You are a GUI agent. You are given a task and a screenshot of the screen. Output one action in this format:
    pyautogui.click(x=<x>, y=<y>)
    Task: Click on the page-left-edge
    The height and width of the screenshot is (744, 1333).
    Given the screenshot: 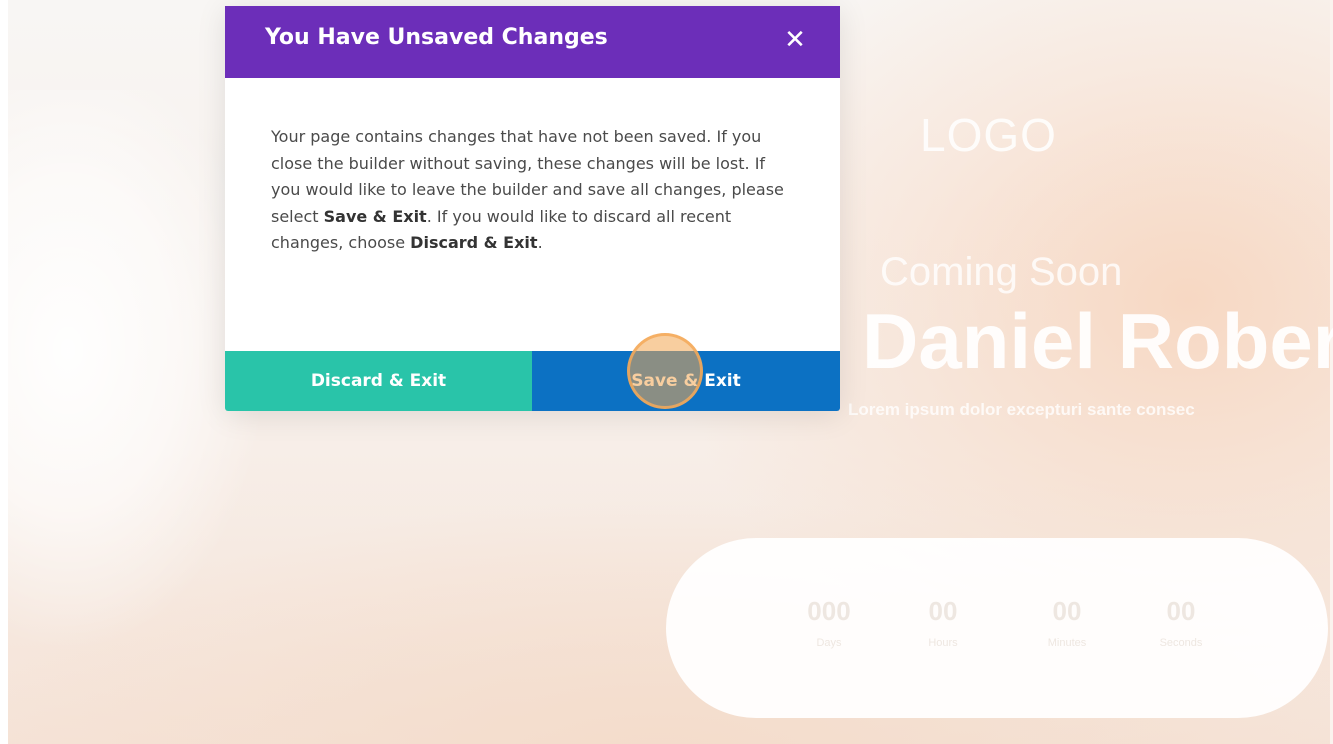 What is the action you would take?
    pyautogui.click(x=4, y=372)
    